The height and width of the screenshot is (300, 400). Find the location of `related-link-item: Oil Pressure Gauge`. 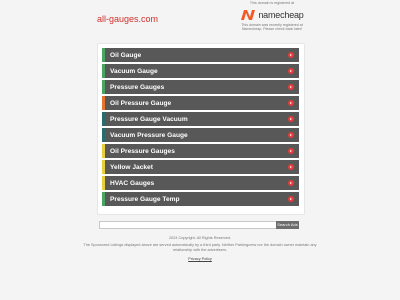

related-link-item: Oil Pressure Gauge is located at coordinates (200, 103).